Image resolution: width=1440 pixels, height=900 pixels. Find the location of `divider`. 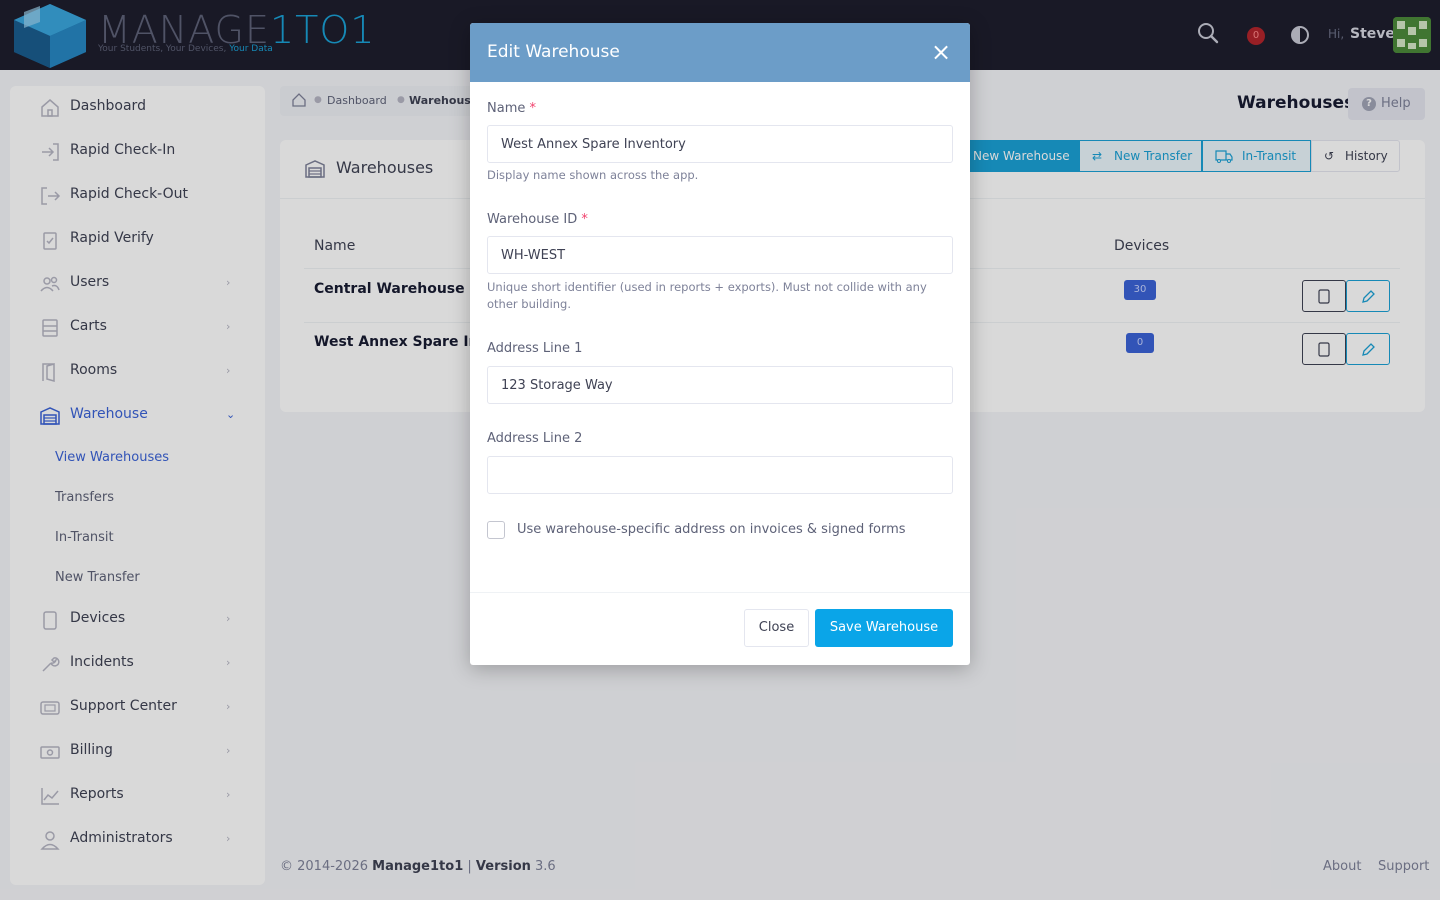

divider is located at coordinates (720, 592).